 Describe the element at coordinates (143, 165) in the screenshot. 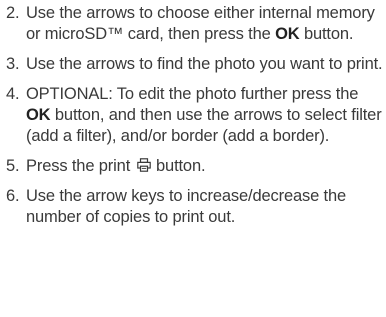

I see `print-icon` at that location.